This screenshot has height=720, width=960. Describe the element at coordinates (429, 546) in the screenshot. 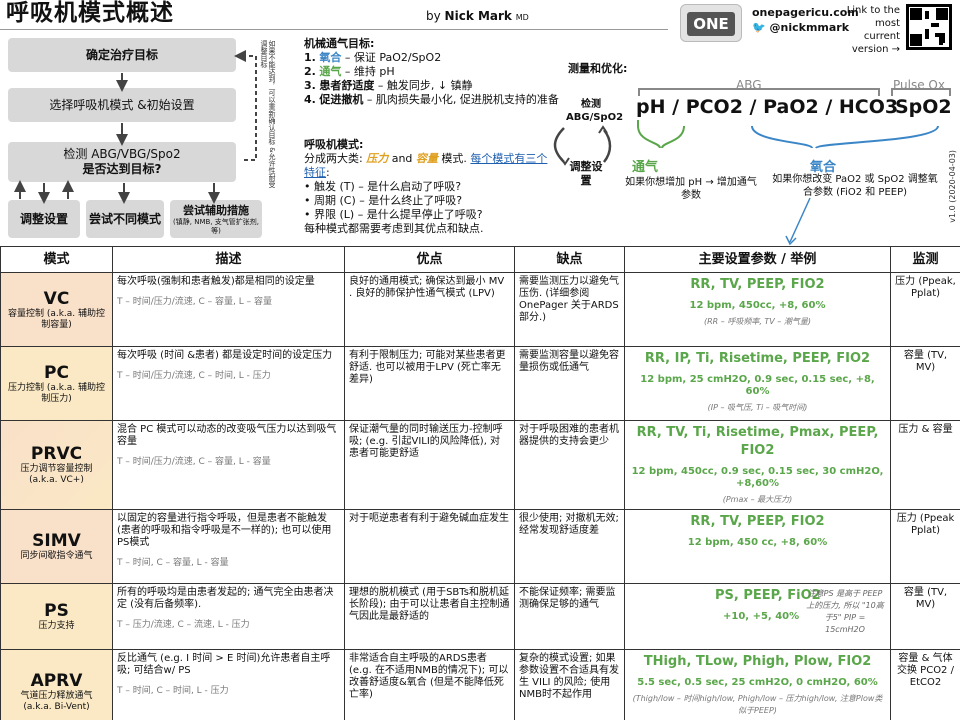

I see `pros-cell: 对于呃逆患者有利于避免碱血症发生` at that location.